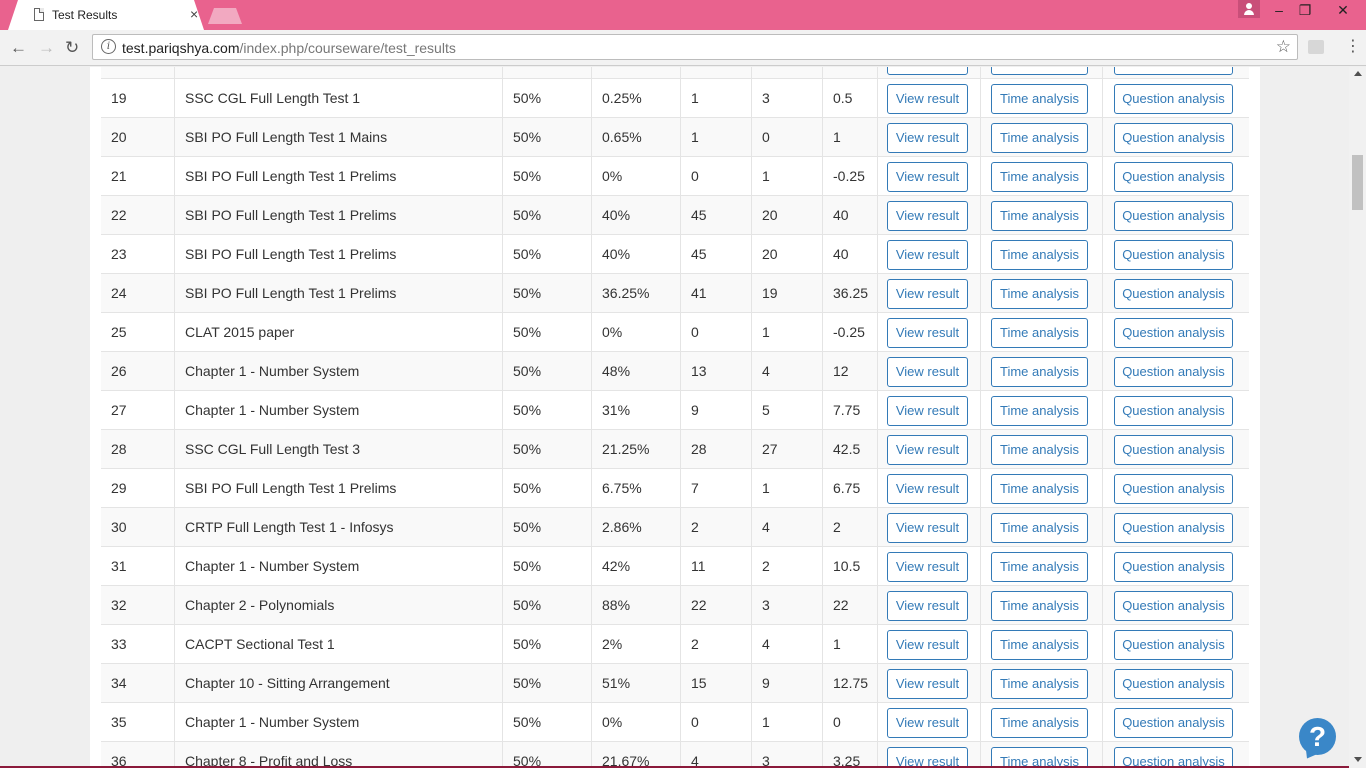 This screenshot has width=1366, height=768. Describe the element at coordinates (1305, 10) in the screenshot. I see `restore-button: ❐` at that location.